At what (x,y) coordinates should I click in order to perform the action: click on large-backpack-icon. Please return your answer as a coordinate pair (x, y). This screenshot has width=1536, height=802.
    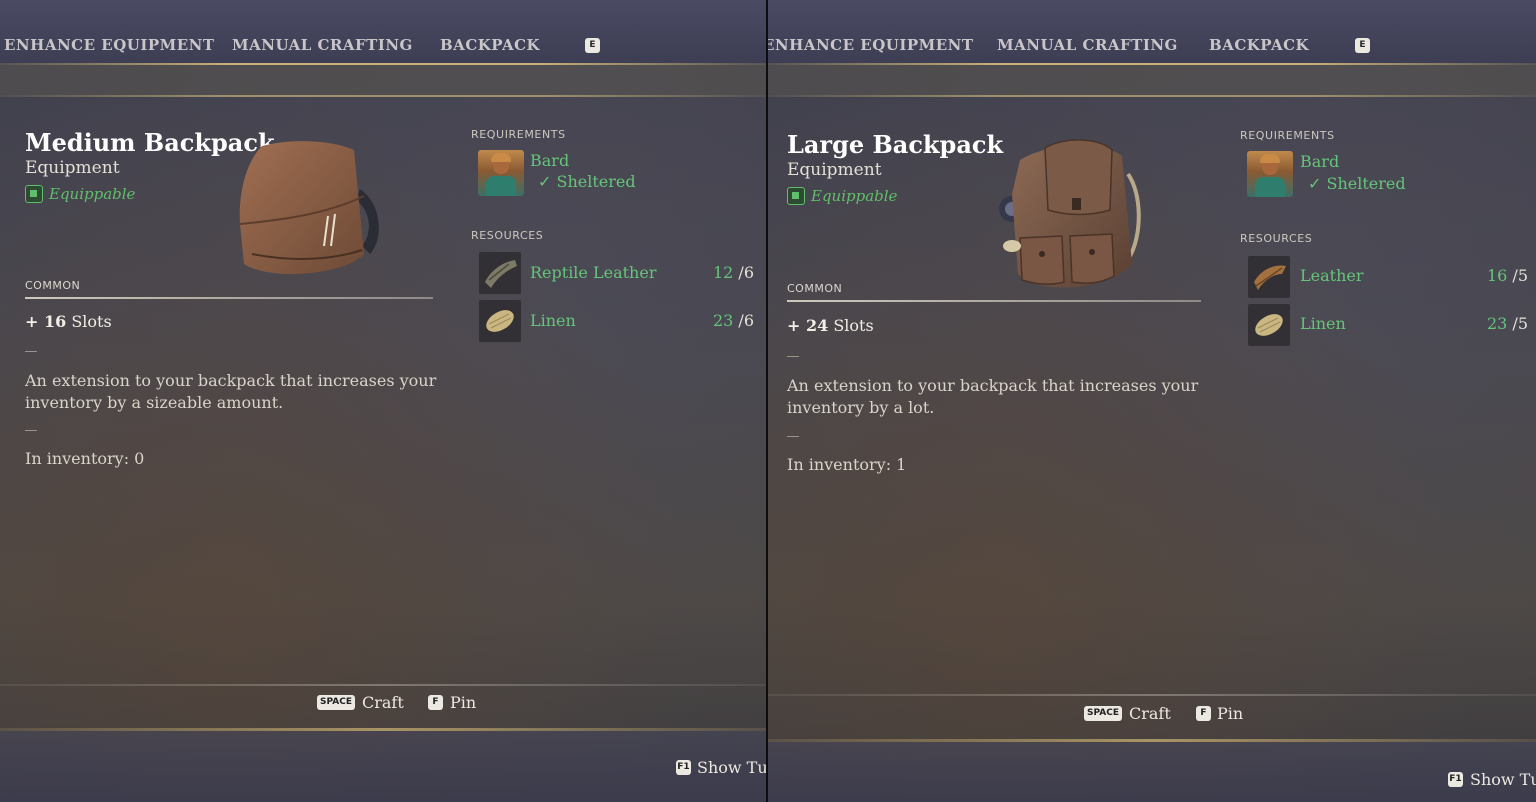
    Looking at the image, I should click on (1070, 213).